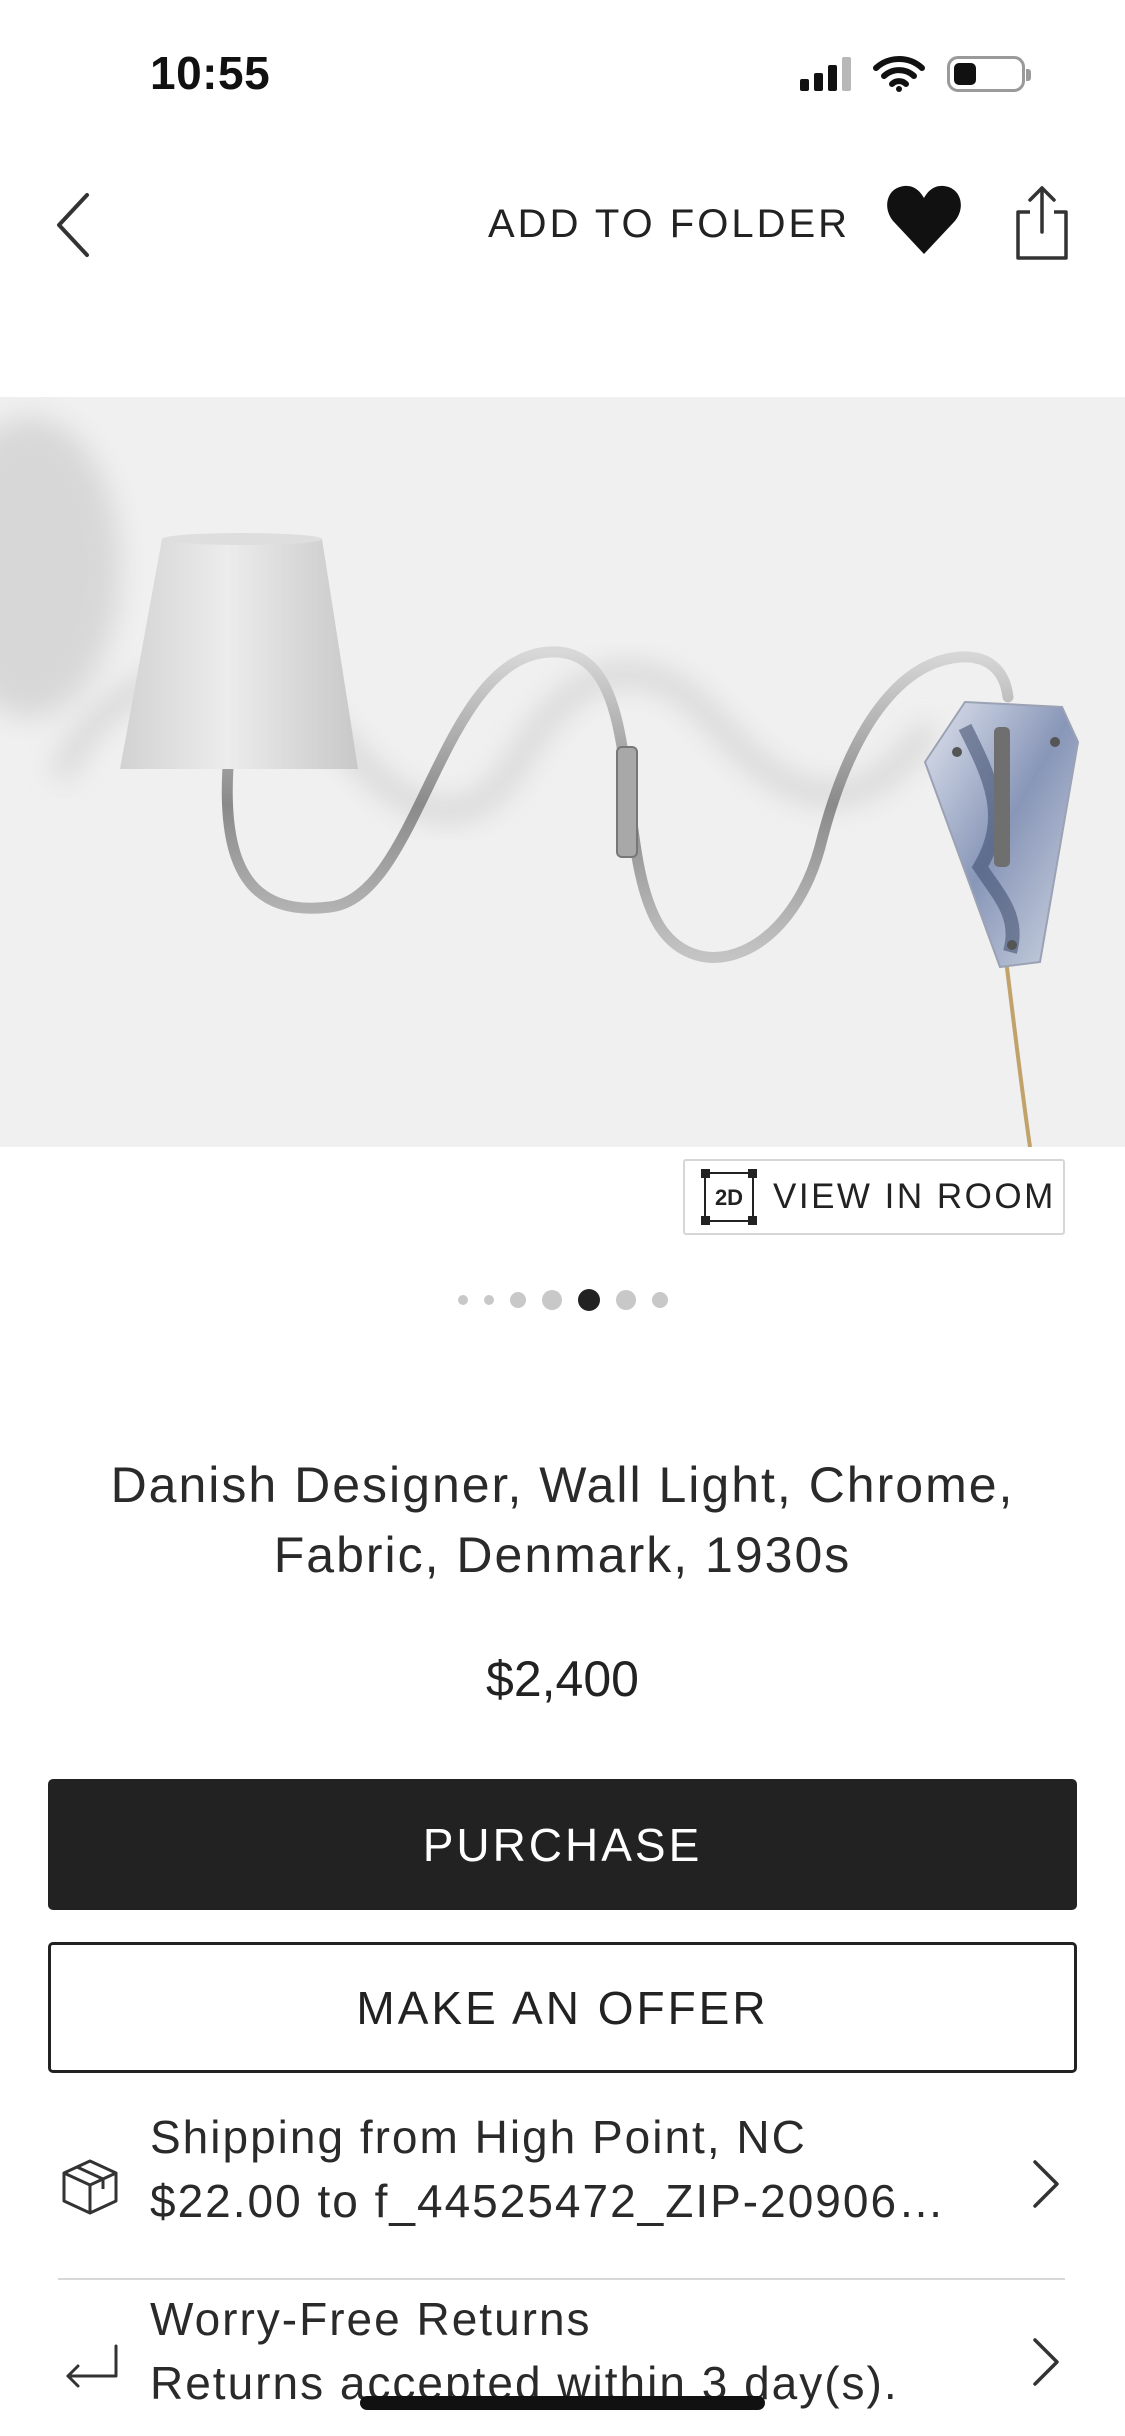  I want to click on view-in-room-button: 2D VIEW IN ROOM, so click(874, 1197).